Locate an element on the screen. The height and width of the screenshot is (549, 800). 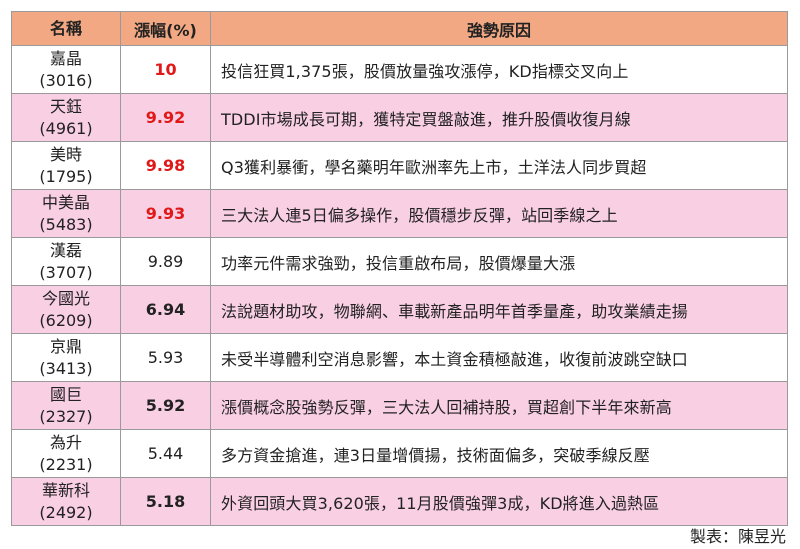
table-row: 嘉晶 (3016) 10 投信狂買1,375張，股價放量強攻漲停，KD指標交叉向上 is located at coordinates (399, 69).